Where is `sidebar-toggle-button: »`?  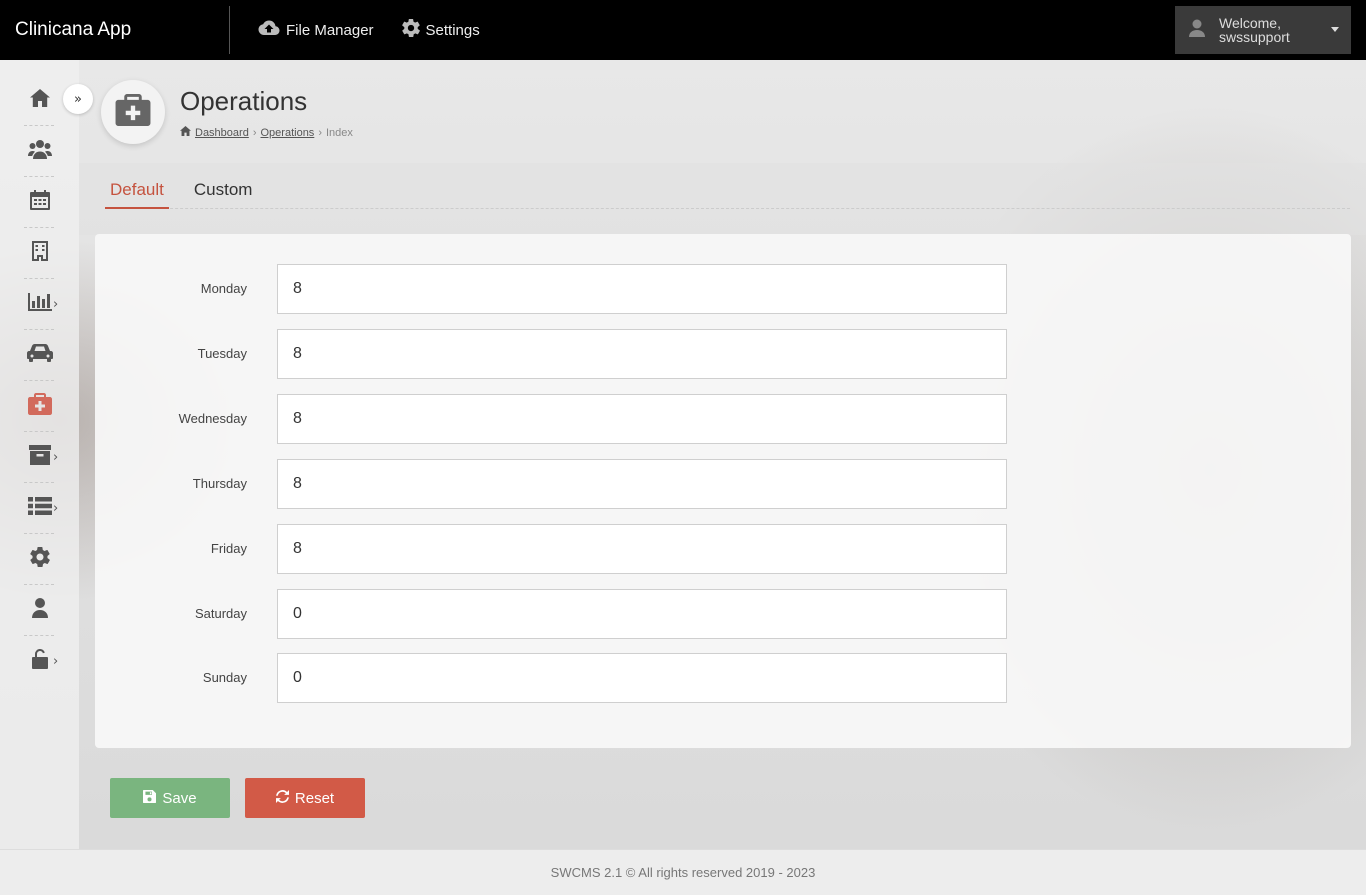 sidebar-toggle-button: » is located at coordinates (78, 99).